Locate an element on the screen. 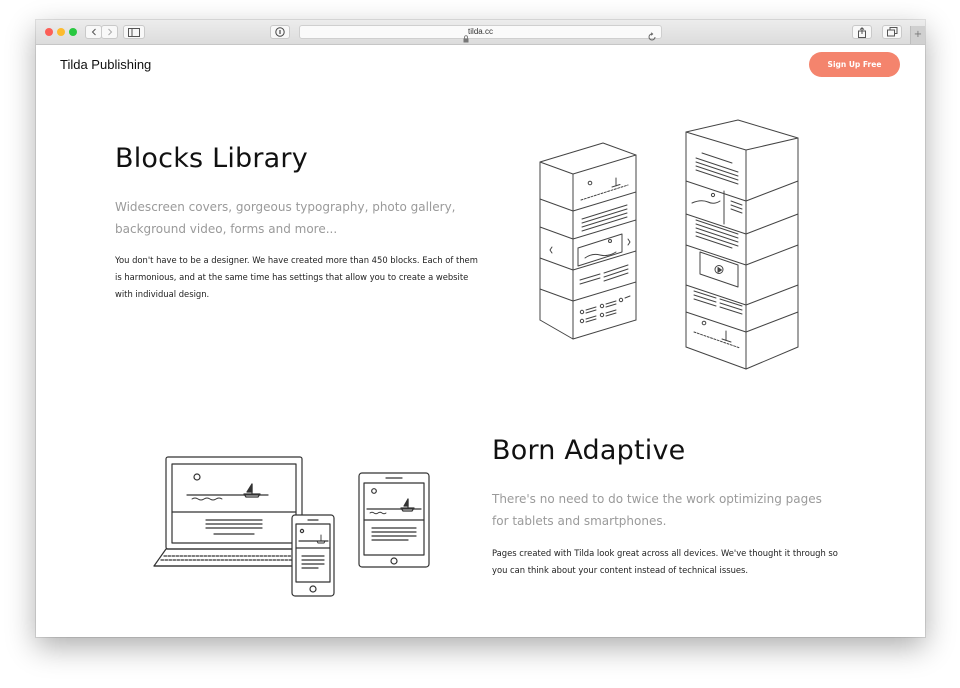 The width and height of the screenshot is (960, 688). tabs-overview-button is located at coordinates (892, 32).